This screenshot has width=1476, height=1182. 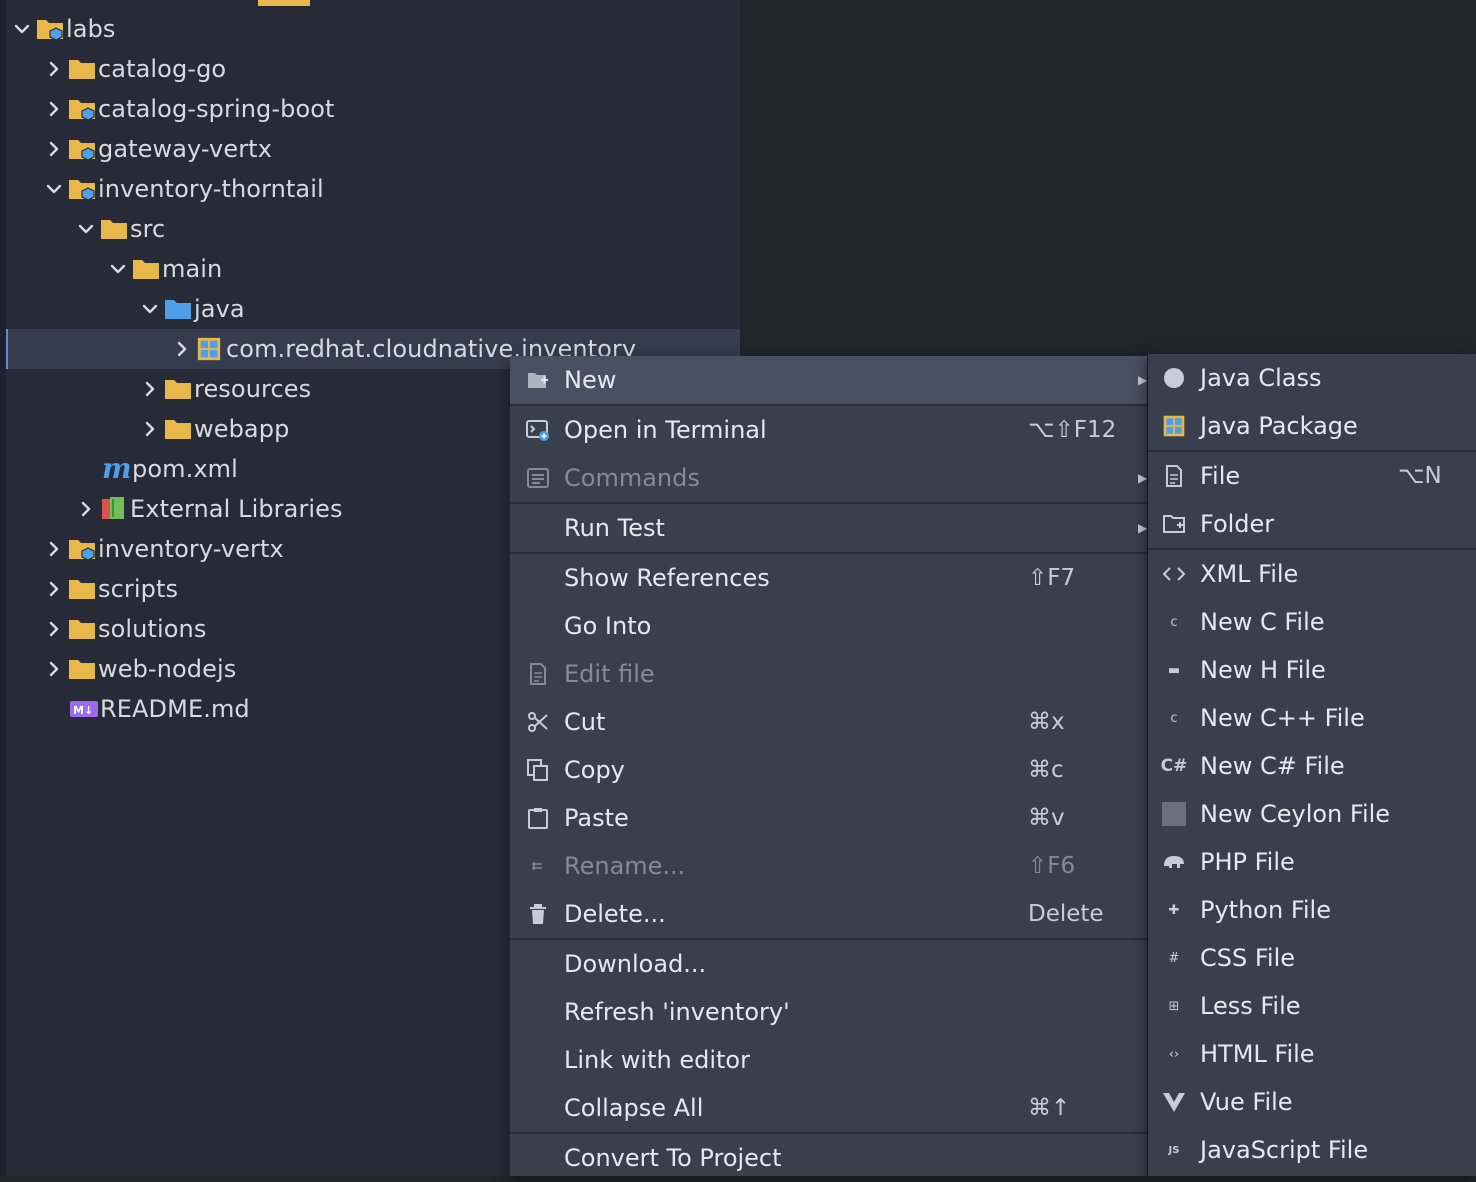 What do you see at coordinates (585, 722) in the screenshot?
I see `menu-item-label: Cut` at bounding box center [585, 722].